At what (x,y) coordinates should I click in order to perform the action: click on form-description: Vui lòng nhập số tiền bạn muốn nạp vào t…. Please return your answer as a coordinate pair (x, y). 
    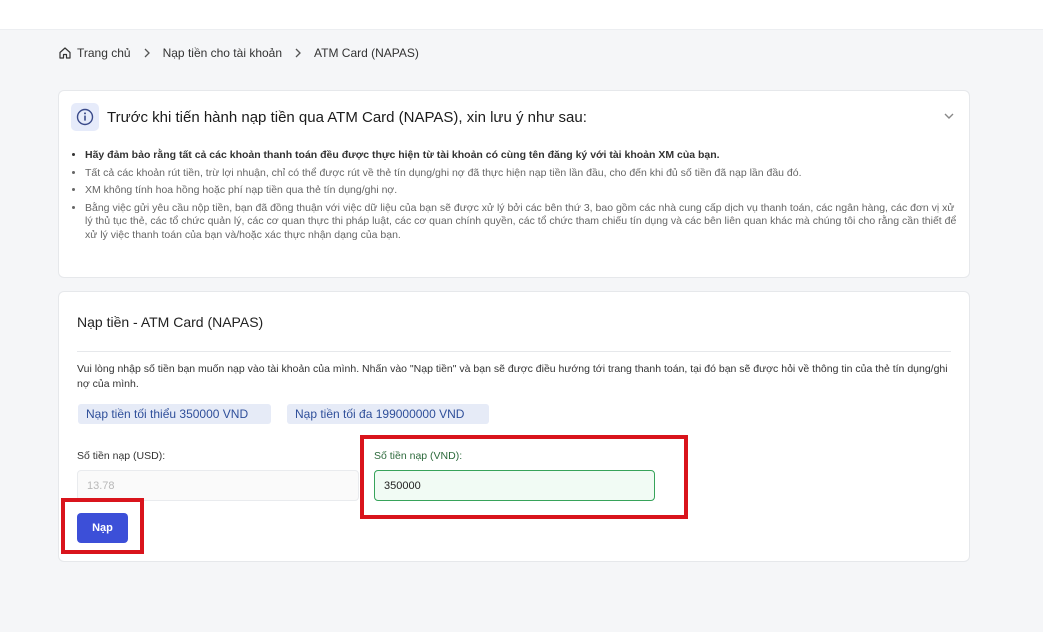
    Looking at the image, I should click on (512, 376).